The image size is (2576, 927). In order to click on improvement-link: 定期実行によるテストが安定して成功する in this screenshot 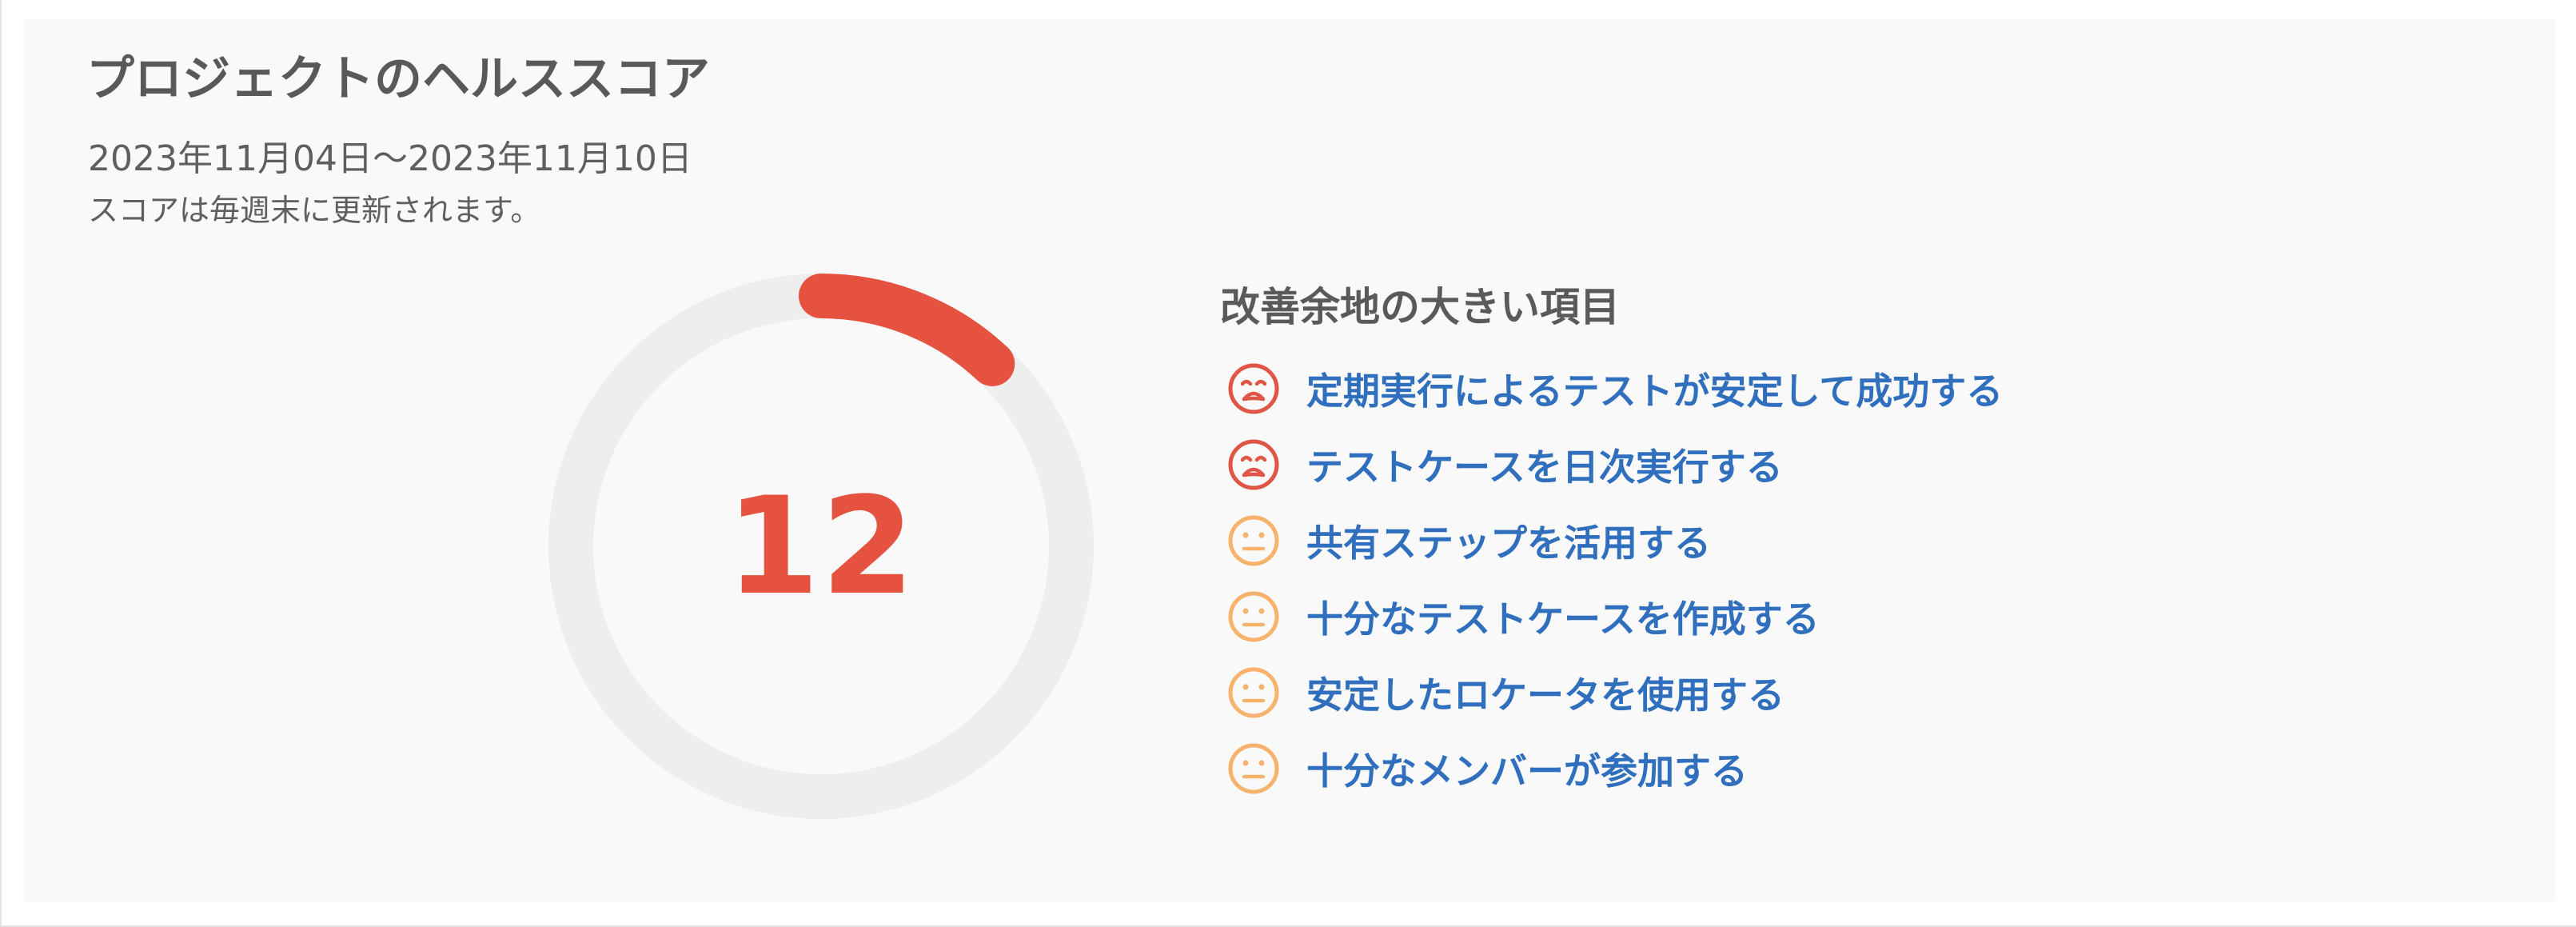, I will do `click(1655, 389)`.